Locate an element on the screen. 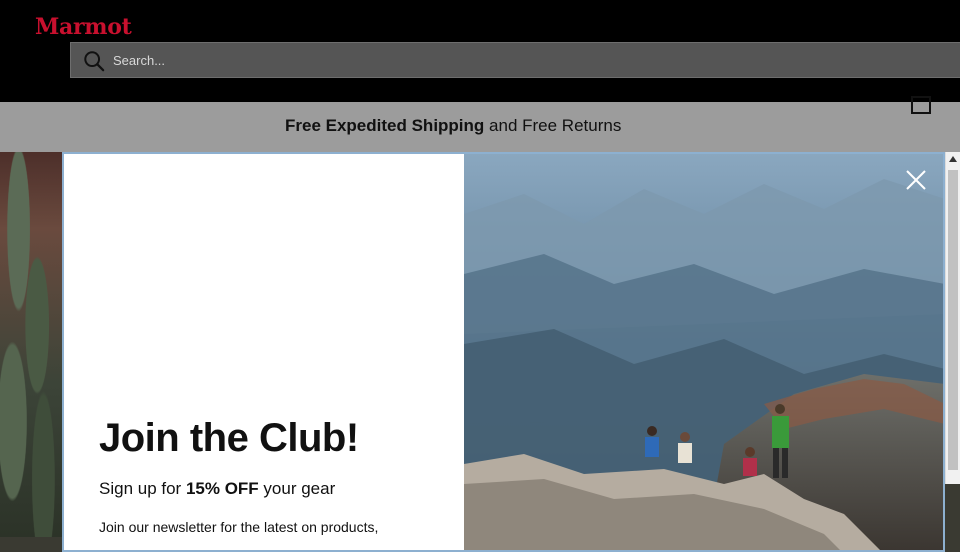 The image size is (960, 552). promo-text: Free Expedited Shipping and Free Returns is located at coordinates (453, 126).